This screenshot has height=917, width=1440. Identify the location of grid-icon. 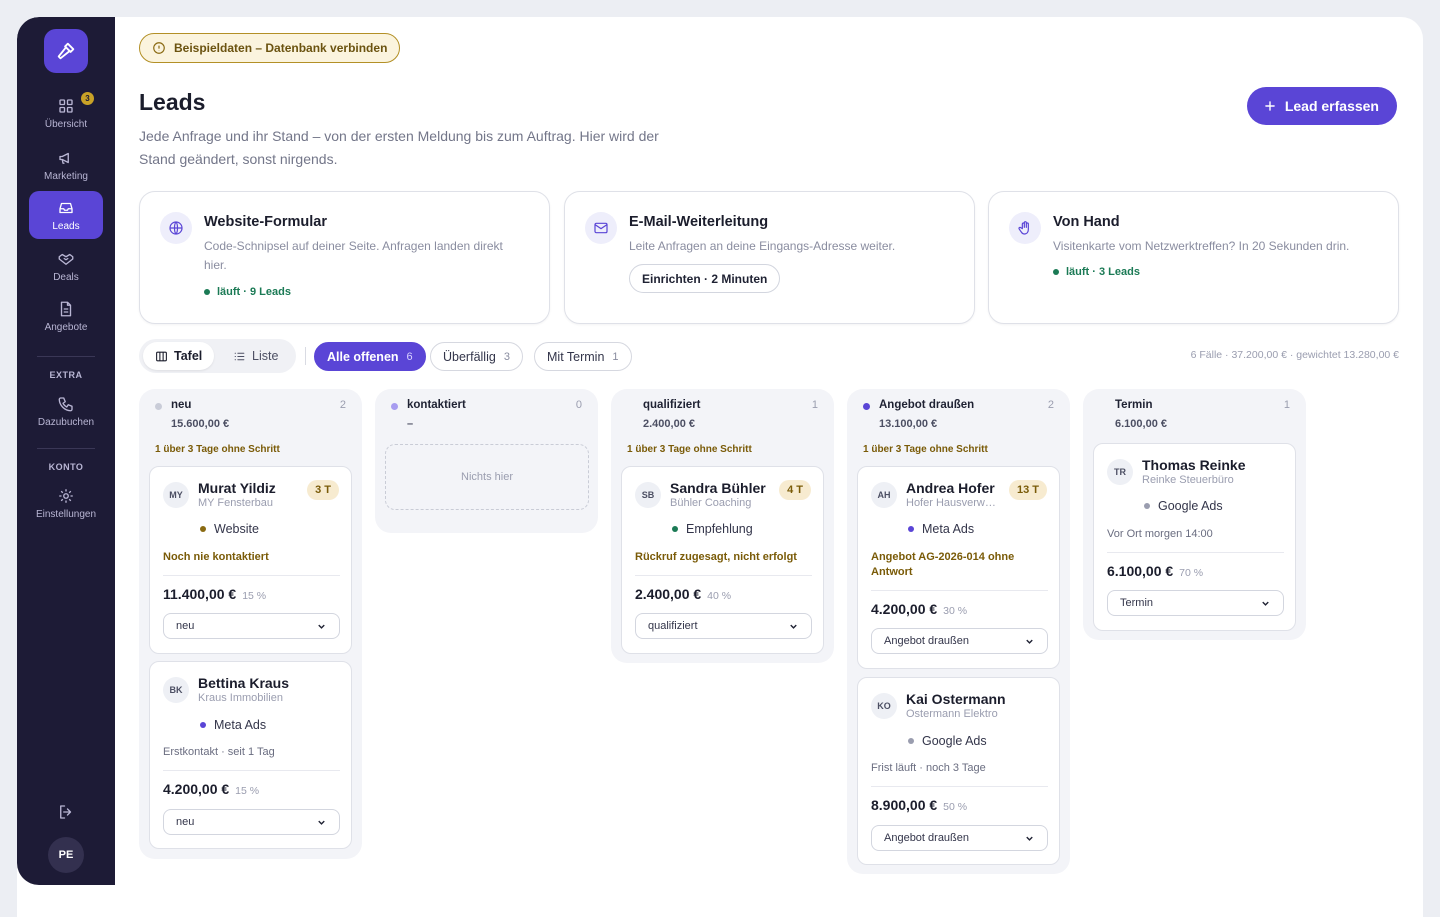
(66, 105).